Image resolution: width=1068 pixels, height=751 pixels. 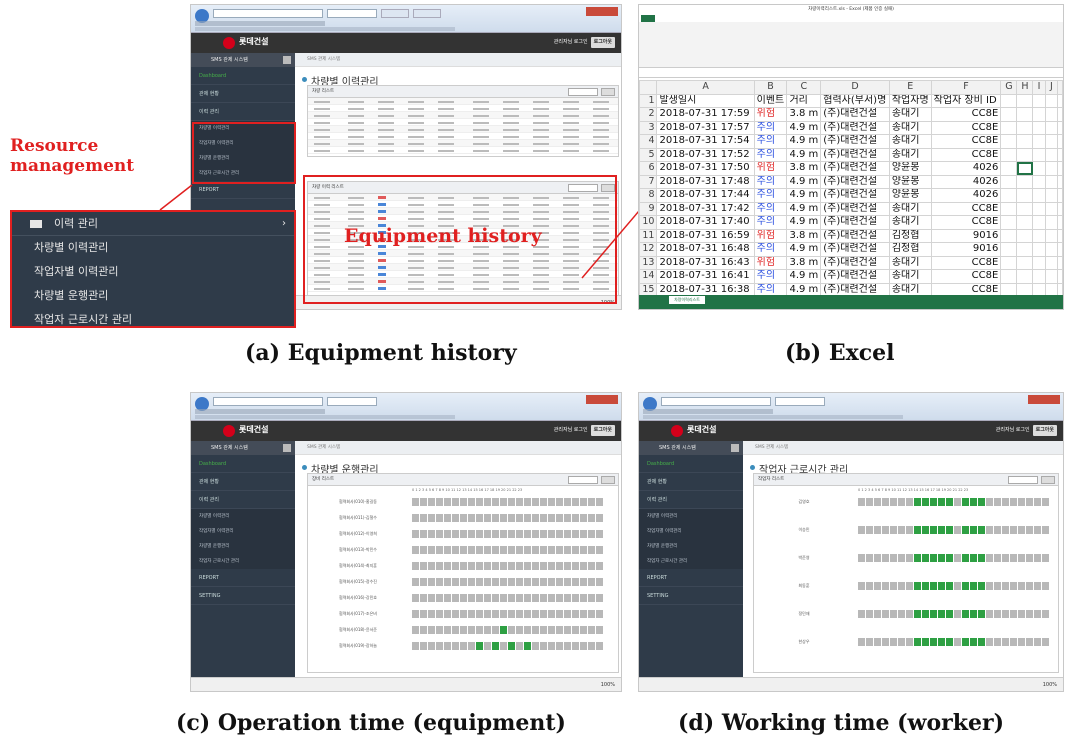 I want to click on browser-tab, so click(x=800, y=401).